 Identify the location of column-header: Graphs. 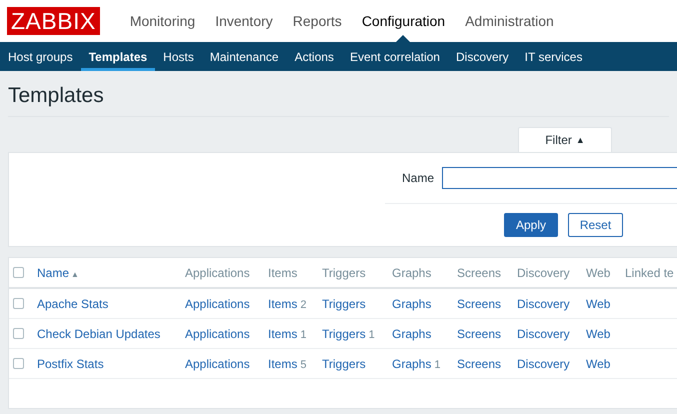
(412, 273).